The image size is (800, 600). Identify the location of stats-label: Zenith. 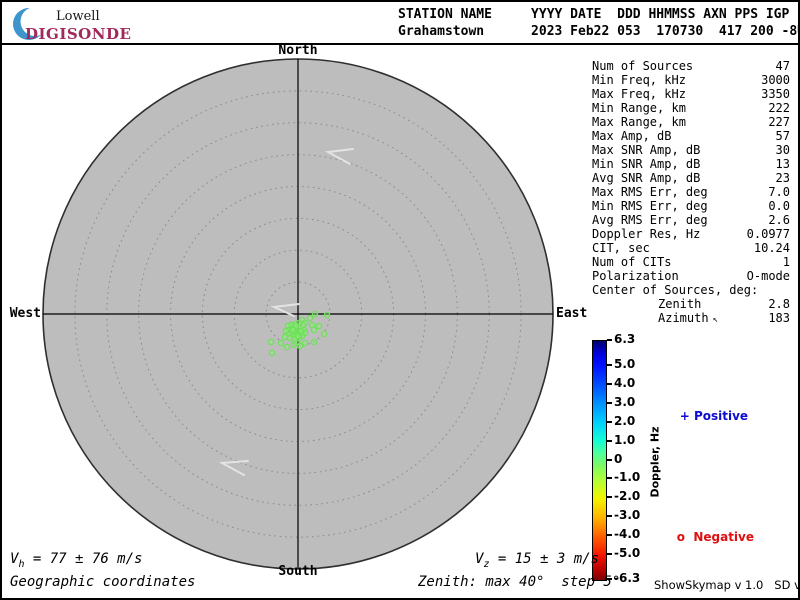
(680, 304).